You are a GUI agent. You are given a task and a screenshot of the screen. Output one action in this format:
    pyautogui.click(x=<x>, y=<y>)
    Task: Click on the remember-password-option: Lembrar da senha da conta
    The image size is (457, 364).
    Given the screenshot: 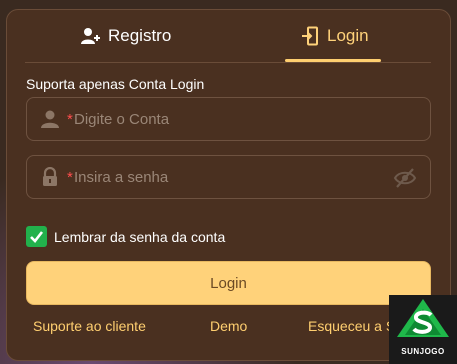 What is the action you would take?
    pyautogui.click(x=125, y=236)
    